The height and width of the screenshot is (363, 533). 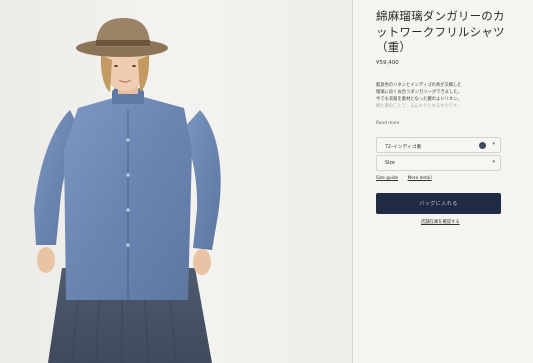 What do you see at coordinates (438, 203) in the screenshot?
I see `add-to-cart-button: バッグに入れる` at bounding box center [438, 203].